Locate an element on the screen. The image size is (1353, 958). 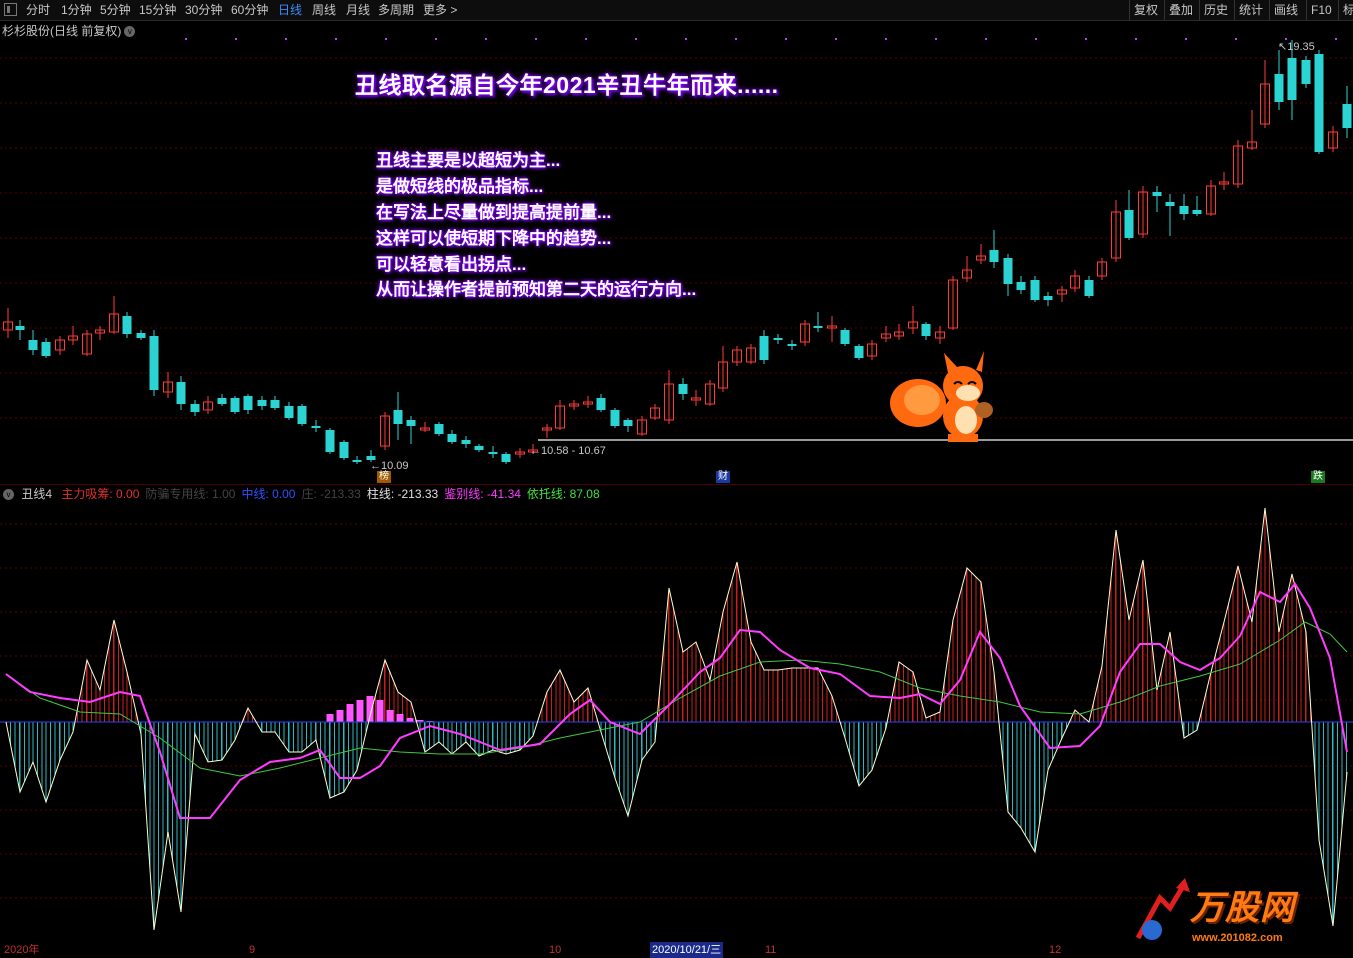
event-flag-bang: 榜 is located at coordinates (384, 477).